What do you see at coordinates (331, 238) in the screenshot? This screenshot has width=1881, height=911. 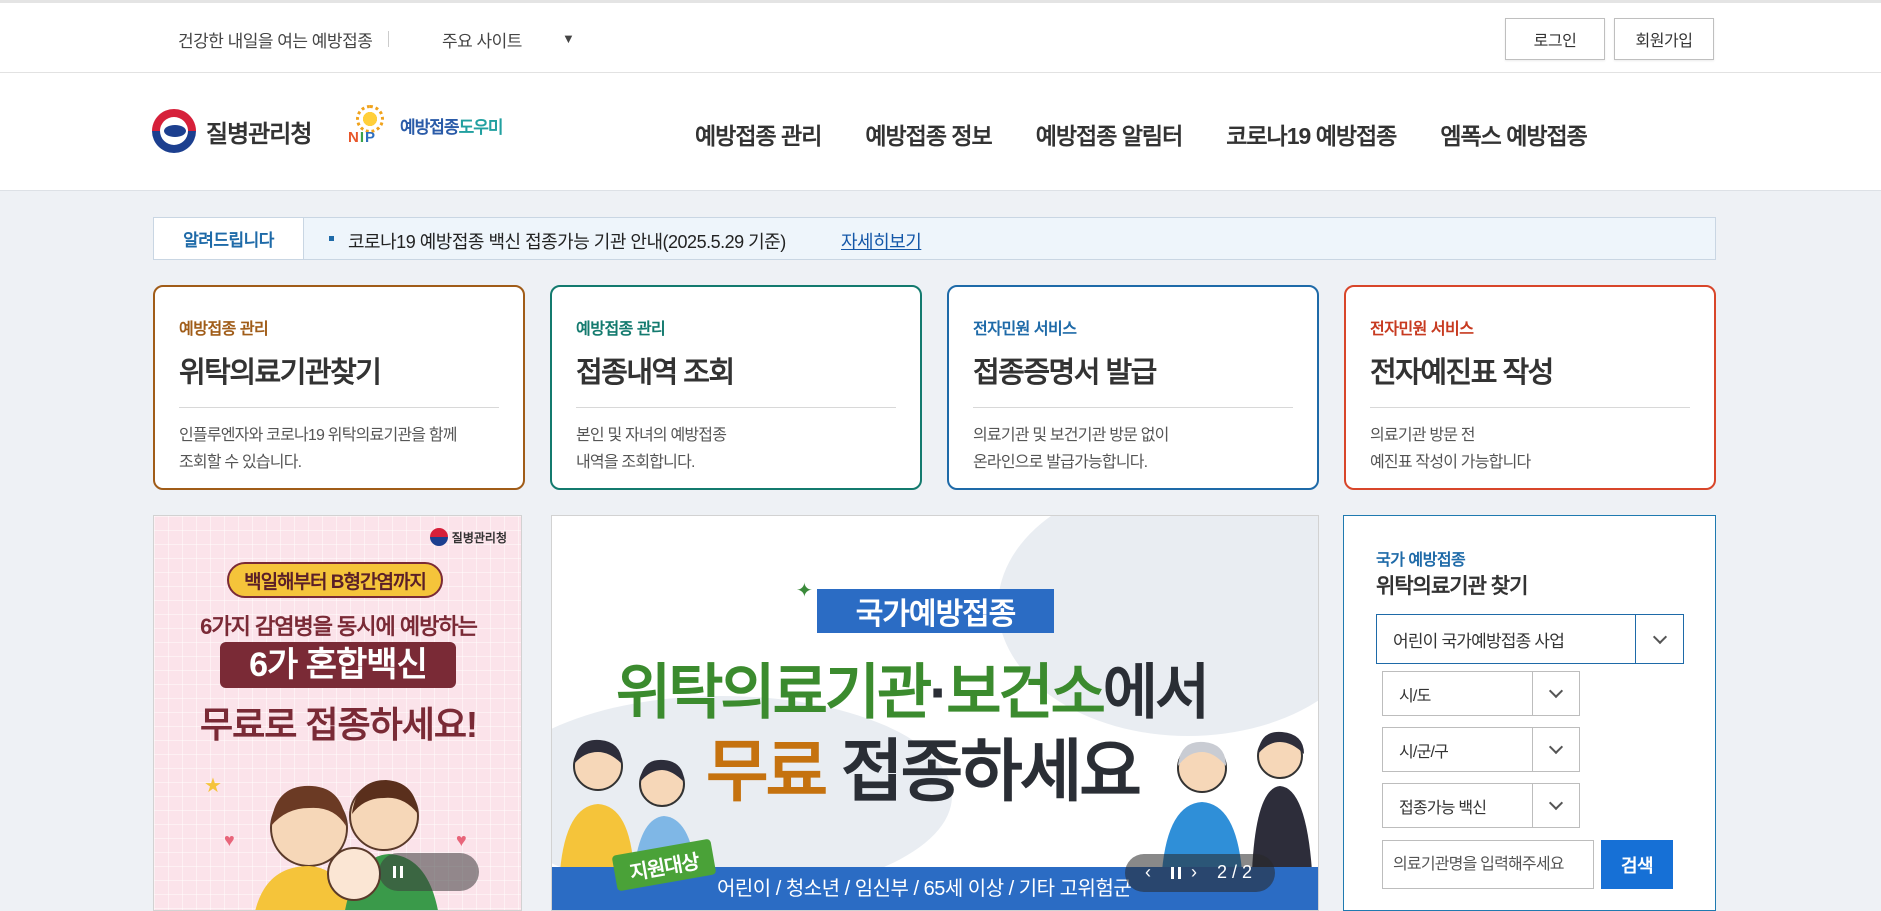 I see `bullet-icon` at bounding box center [331, 238].